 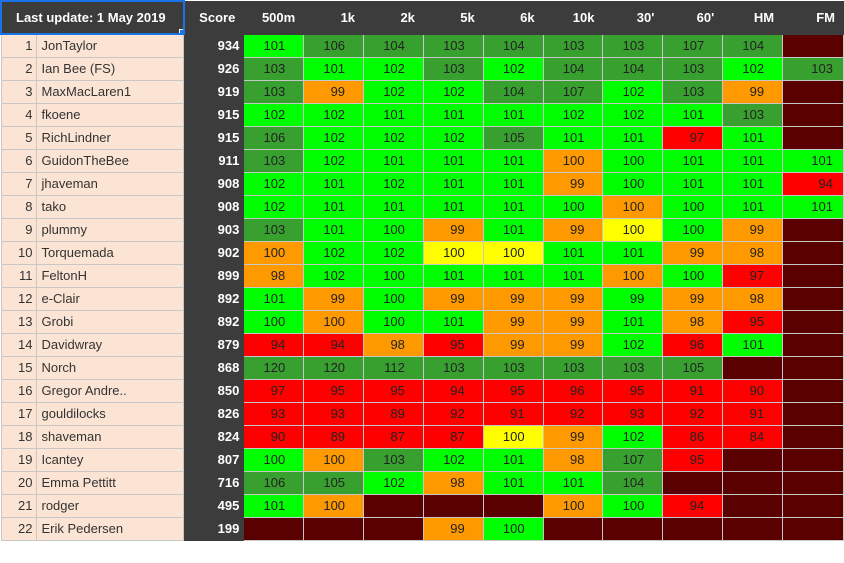 What do you see at coordinates (214, 275) in the screenshot?
I see `score-cell: 899` at bounding box center [214, 275].